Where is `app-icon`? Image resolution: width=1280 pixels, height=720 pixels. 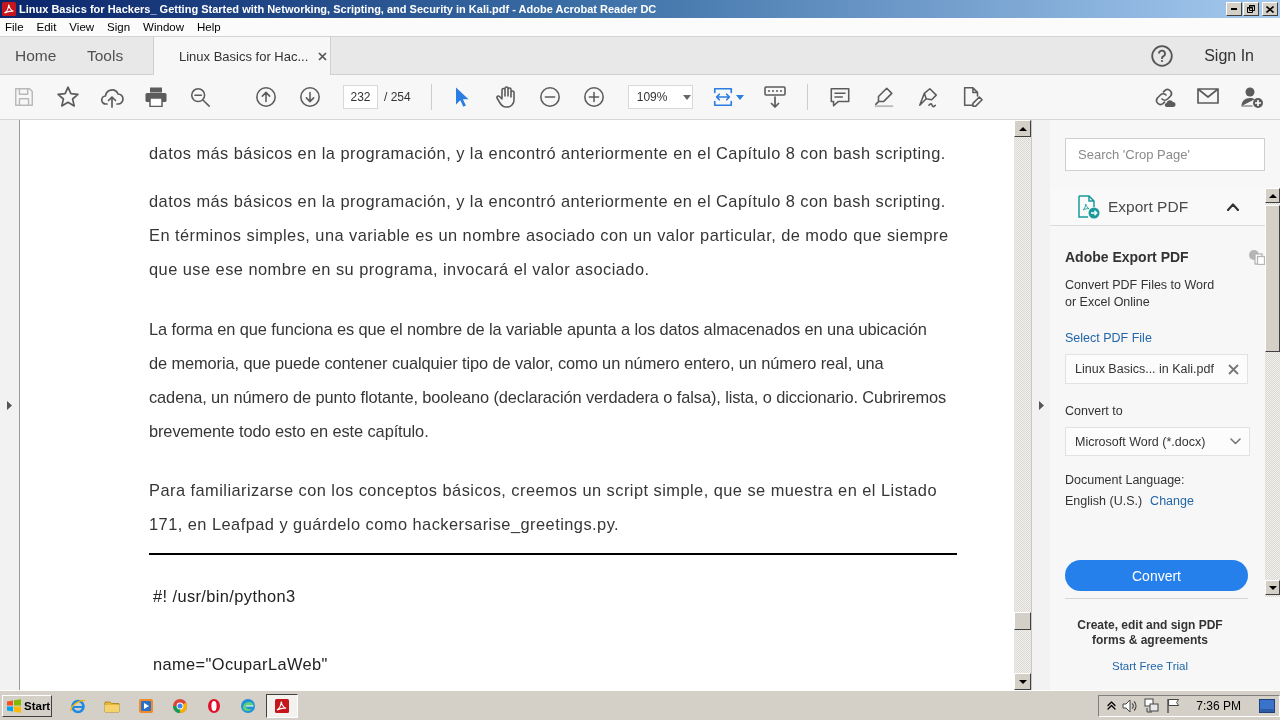
app-icon is located at coordinates (9, 9).